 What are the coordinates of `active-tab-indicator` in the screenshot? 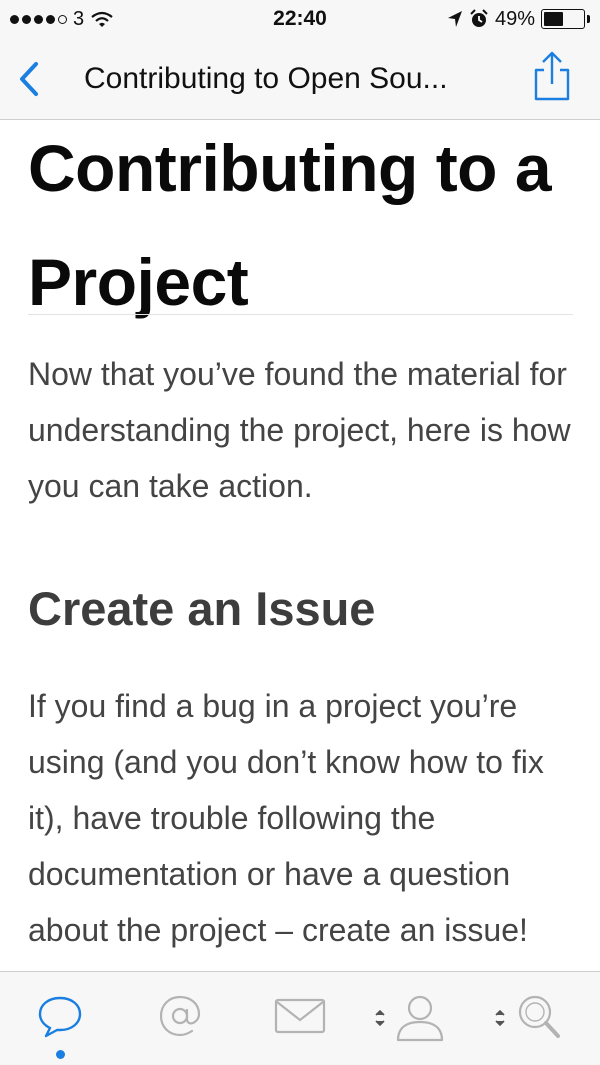 It's located at (60, 1054).